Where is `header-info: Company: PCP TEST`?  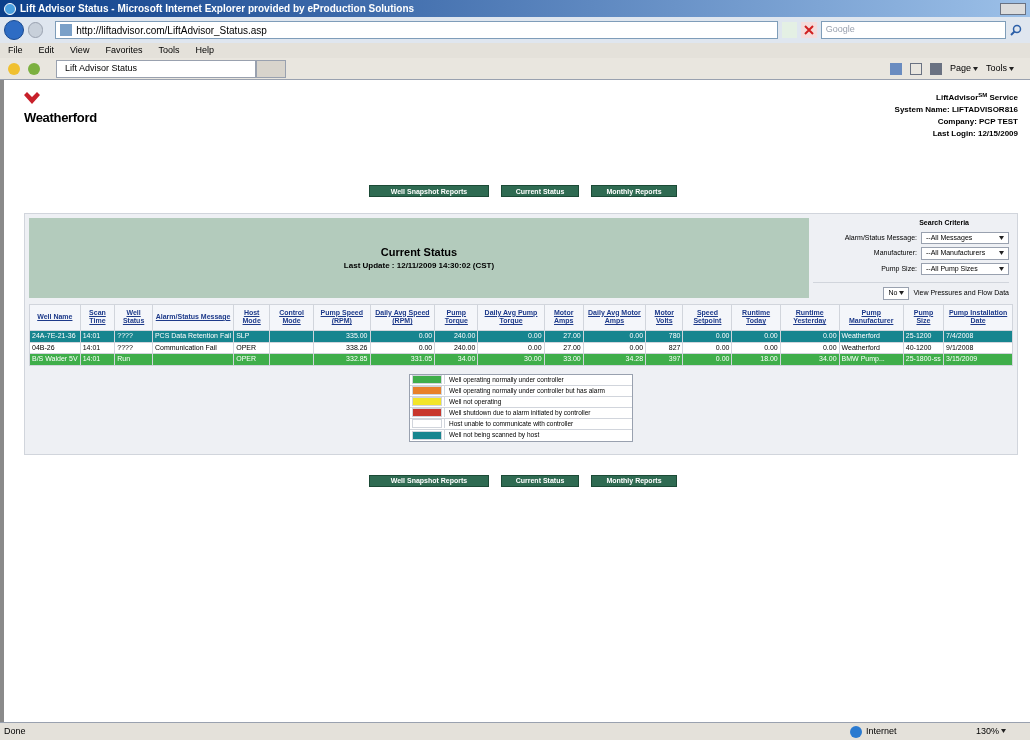
header-info: Company: PCP TEST is located at coordinates (977, 122).